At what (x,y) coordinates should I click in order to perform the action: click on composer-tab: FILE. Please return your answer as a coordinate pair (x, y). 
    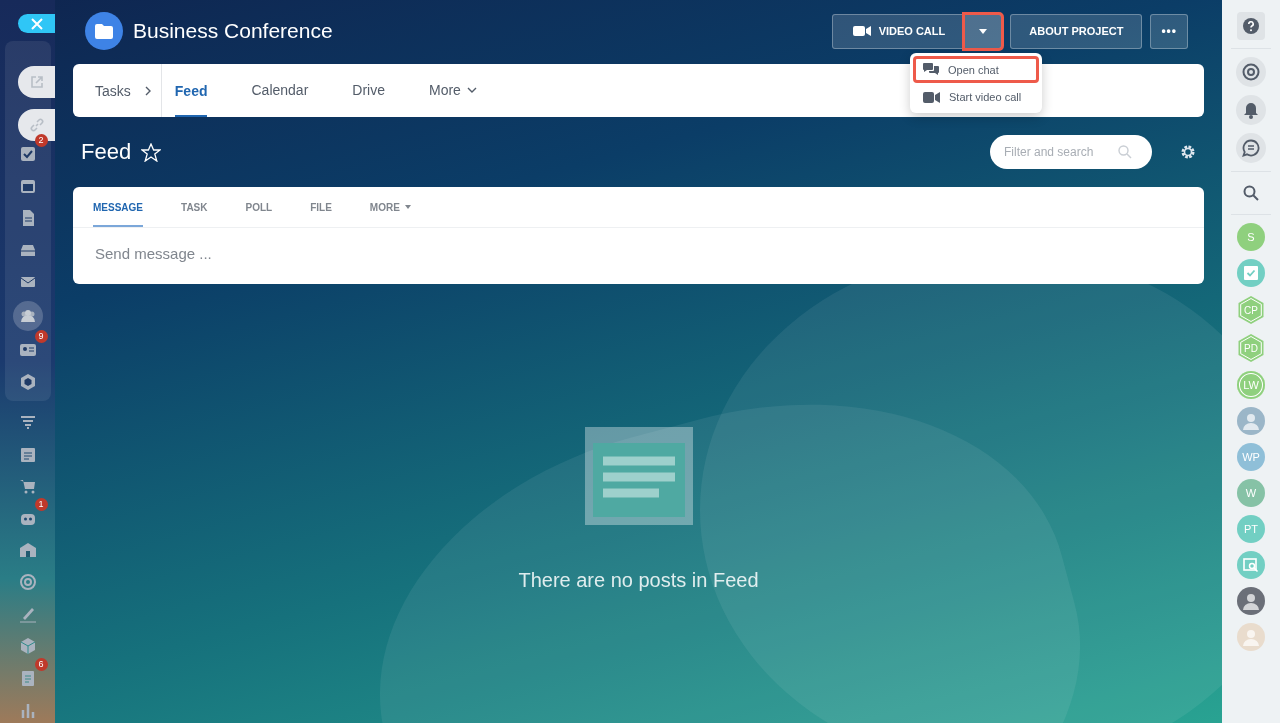
    Looking at the image, I should click on (321, 207).